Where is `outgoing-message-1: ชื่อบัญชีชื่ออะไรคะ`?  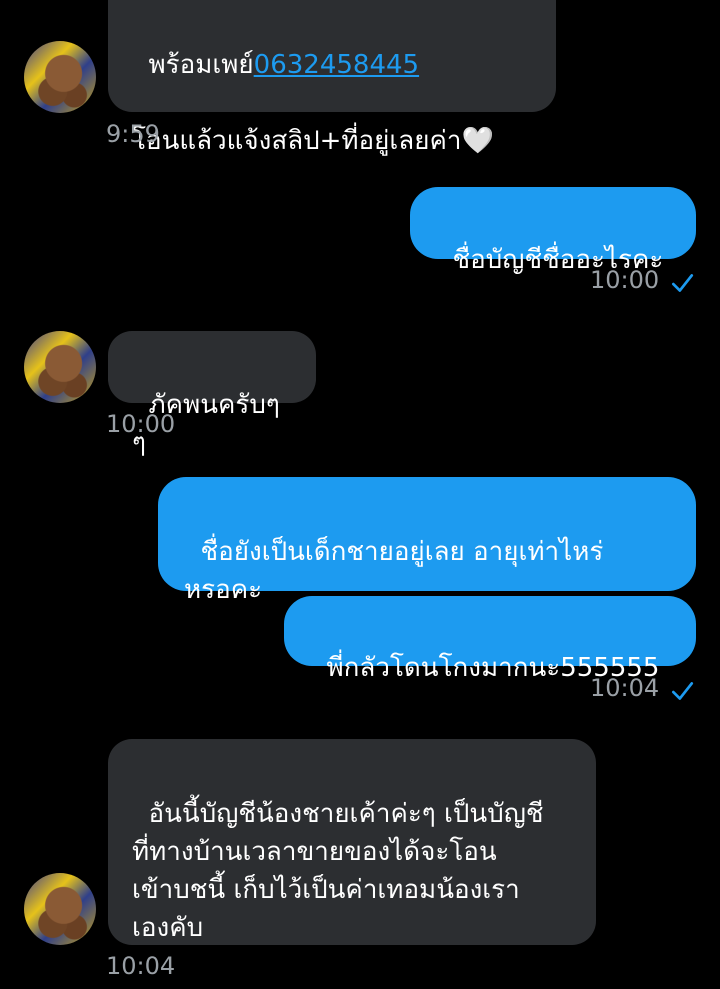
outgoing-message-1: ชื่อบัญชีชื่ออะไรคะ is located at coordinates (553, 231).